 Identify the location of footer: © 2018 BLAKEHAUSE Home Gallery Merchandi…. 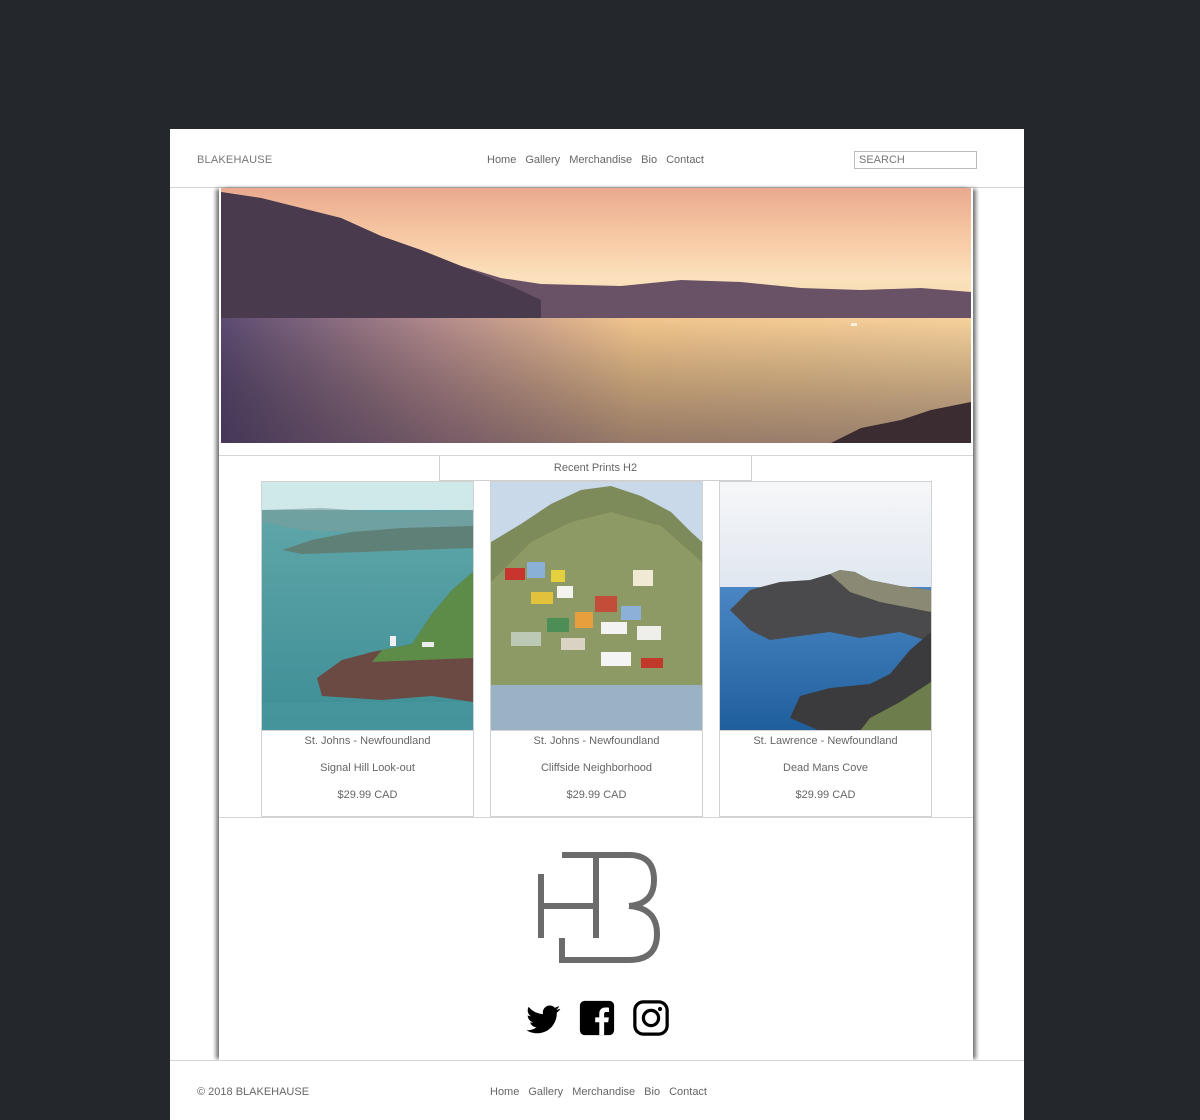
(597, 1090).